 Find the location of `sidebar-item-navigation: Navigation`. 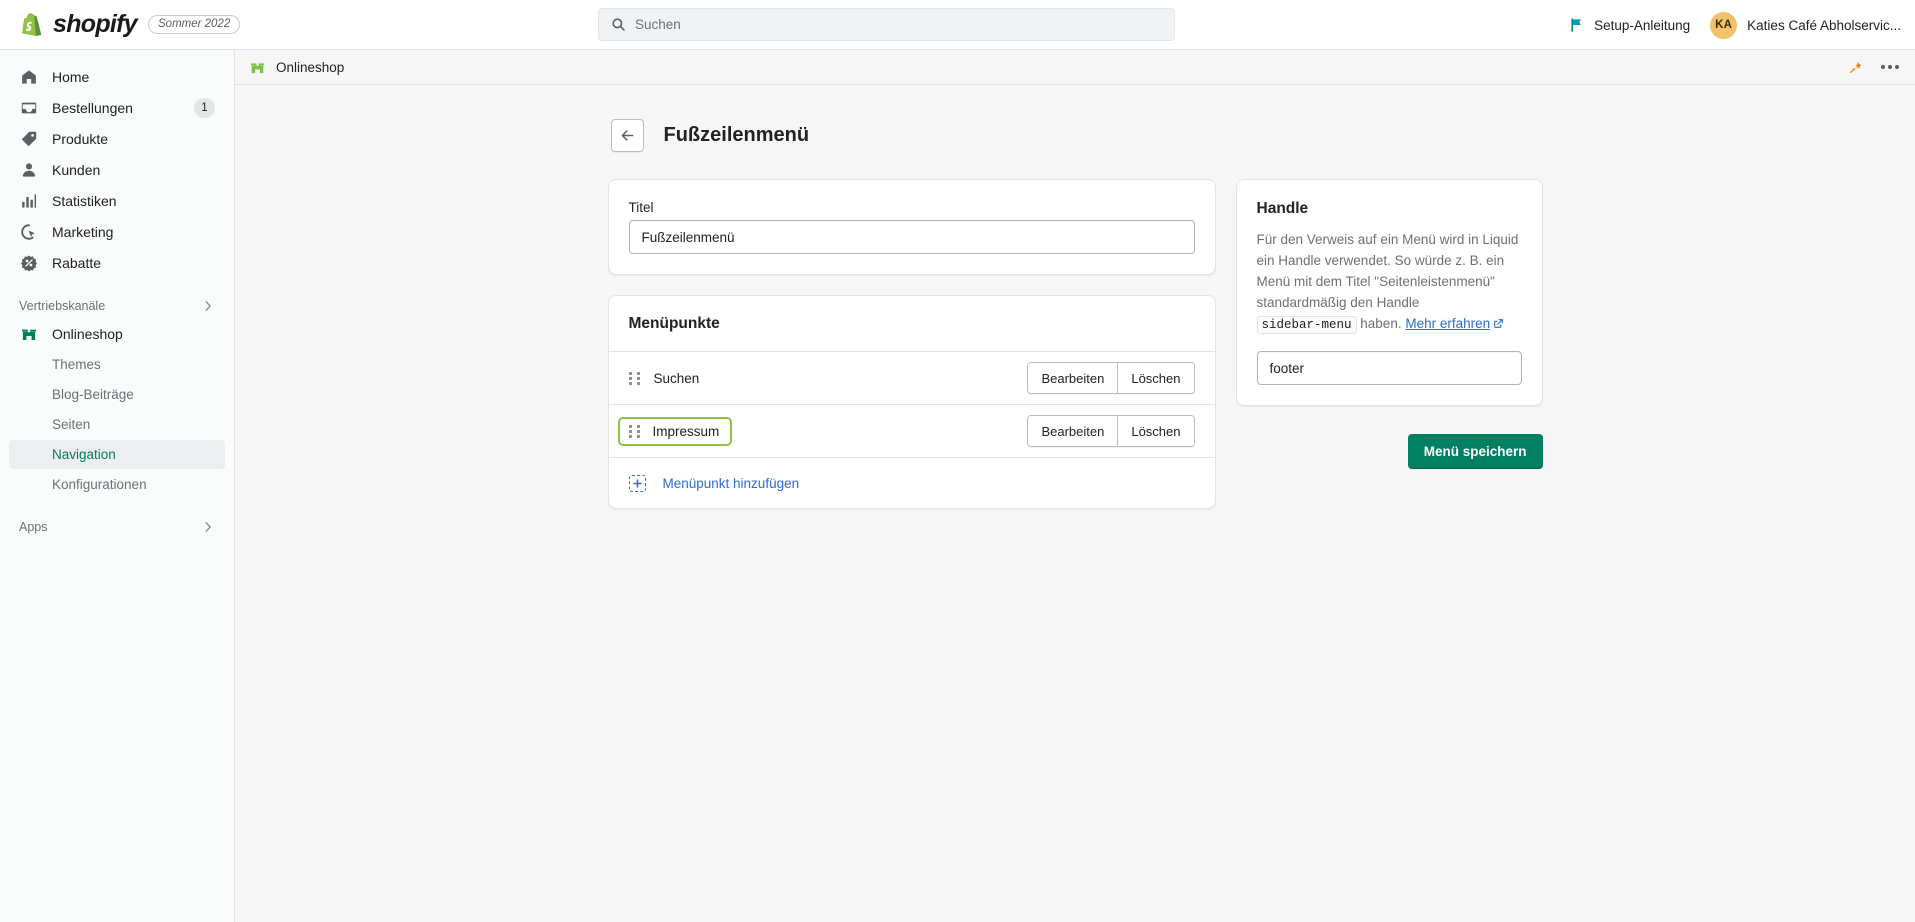

sidebar-item-navigation: Navigation is located at coordinates (117, 454).